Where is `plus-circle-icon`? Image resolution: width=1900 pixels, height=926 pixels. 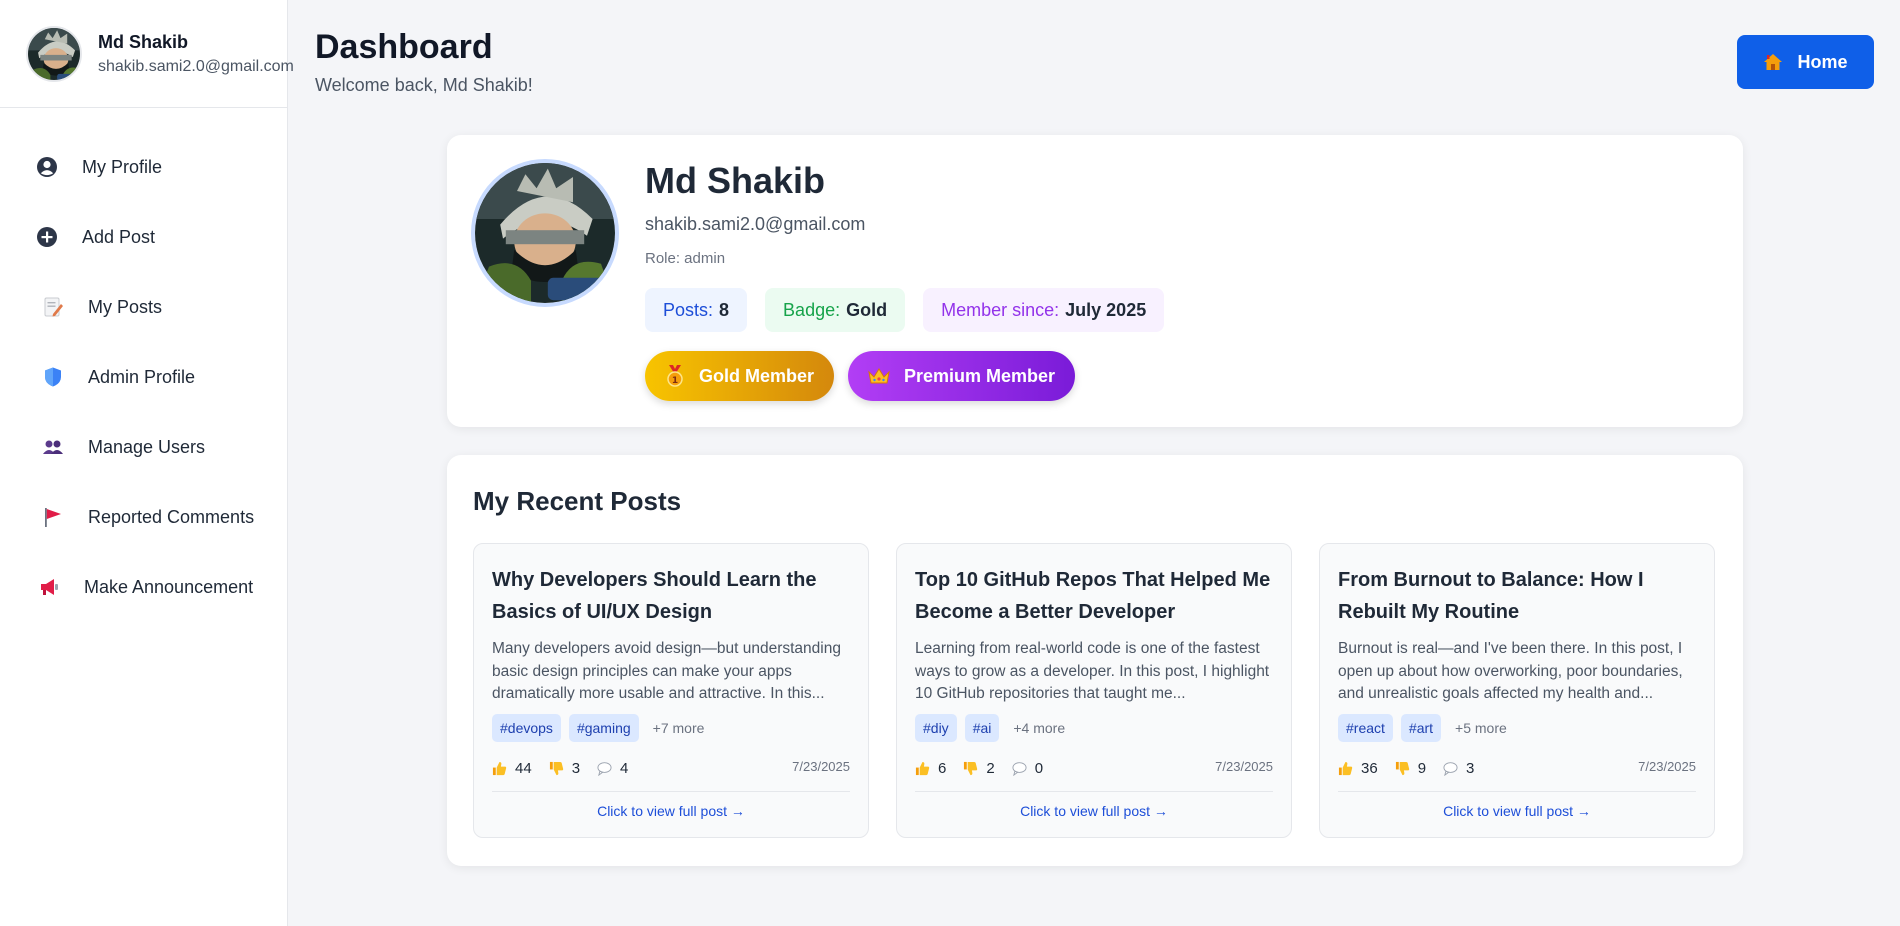
plus-circle-icon is located at coordinates (47, 237).